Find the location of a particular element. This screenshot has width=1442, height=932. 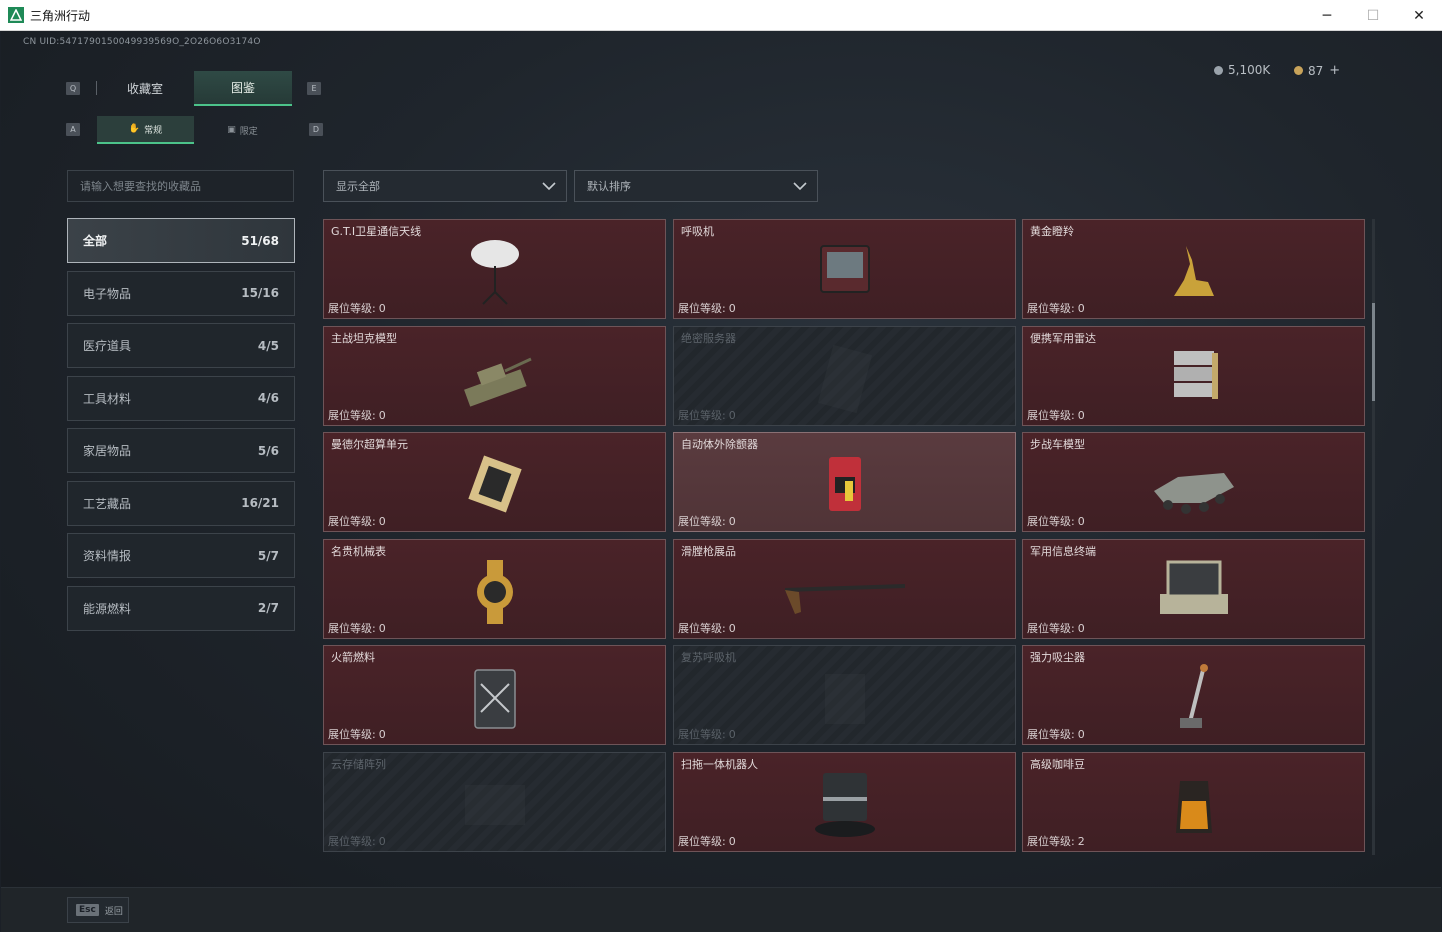

collection-item-card: 军用信息终端 展位等级: 0 is located at coordinates (1193, 589).